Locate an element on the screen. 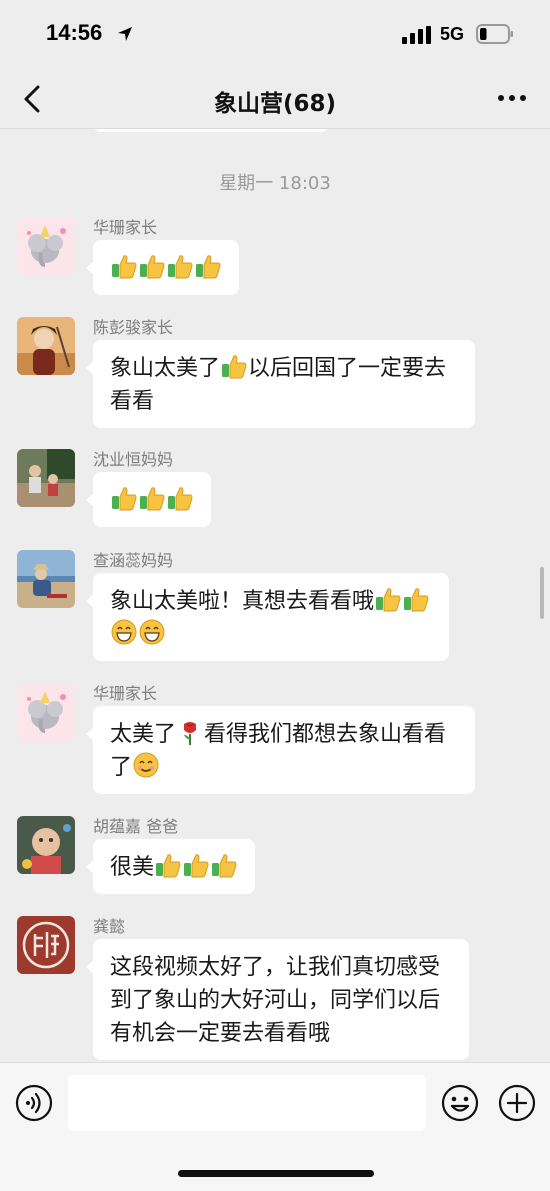  seal-avatar-image is located at coordinates (46, 945).